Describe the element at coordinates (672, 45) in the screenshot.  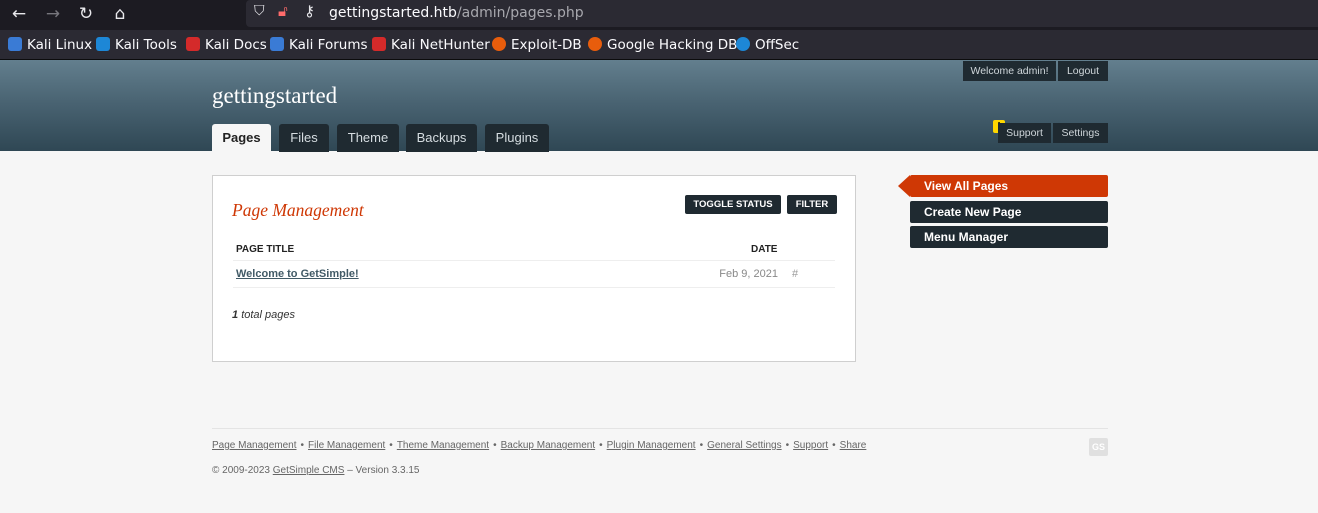
I see `bookmark-label: Google Hacking DB` at that location.